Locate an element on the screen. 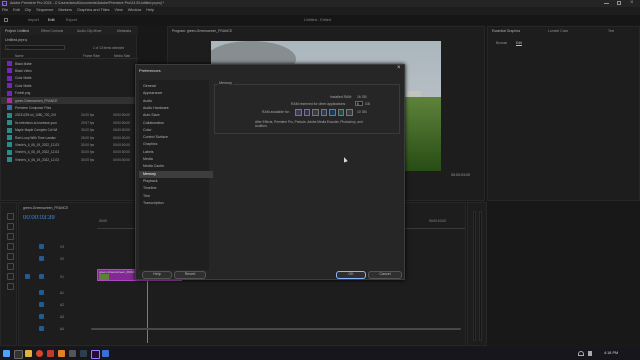 The width and height of the screenshot is (640, 360). category-media: Media is located at coordinates (176, 159).